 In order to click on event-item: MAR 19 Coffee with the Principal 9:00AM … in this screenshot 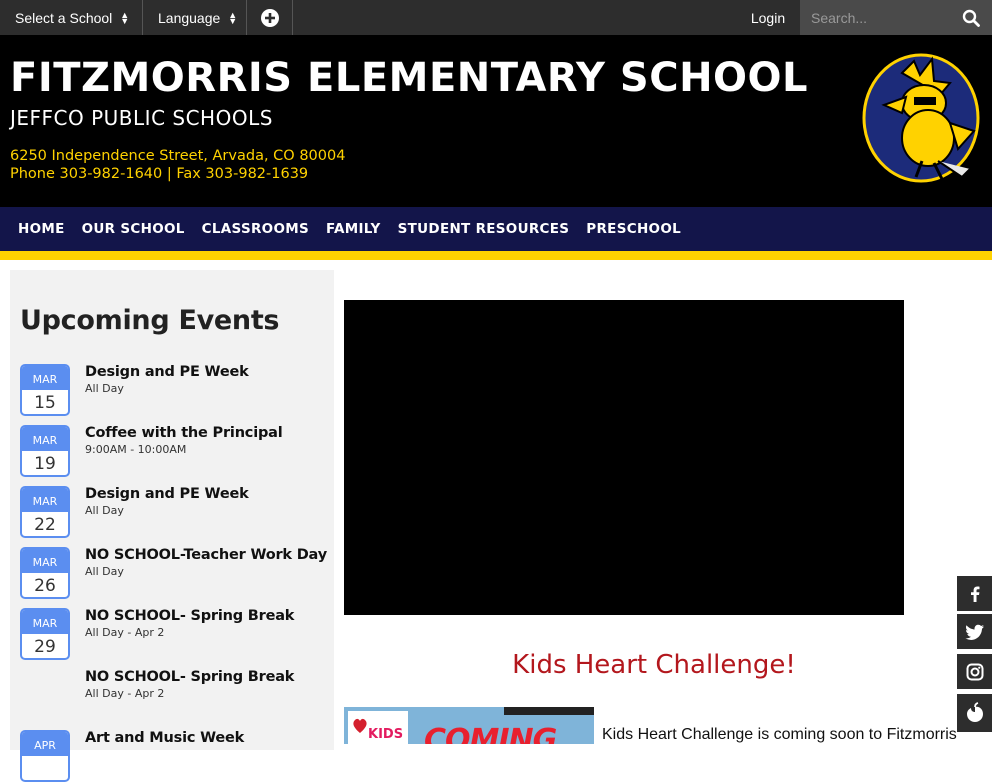, I will do `click(175, 452)`.